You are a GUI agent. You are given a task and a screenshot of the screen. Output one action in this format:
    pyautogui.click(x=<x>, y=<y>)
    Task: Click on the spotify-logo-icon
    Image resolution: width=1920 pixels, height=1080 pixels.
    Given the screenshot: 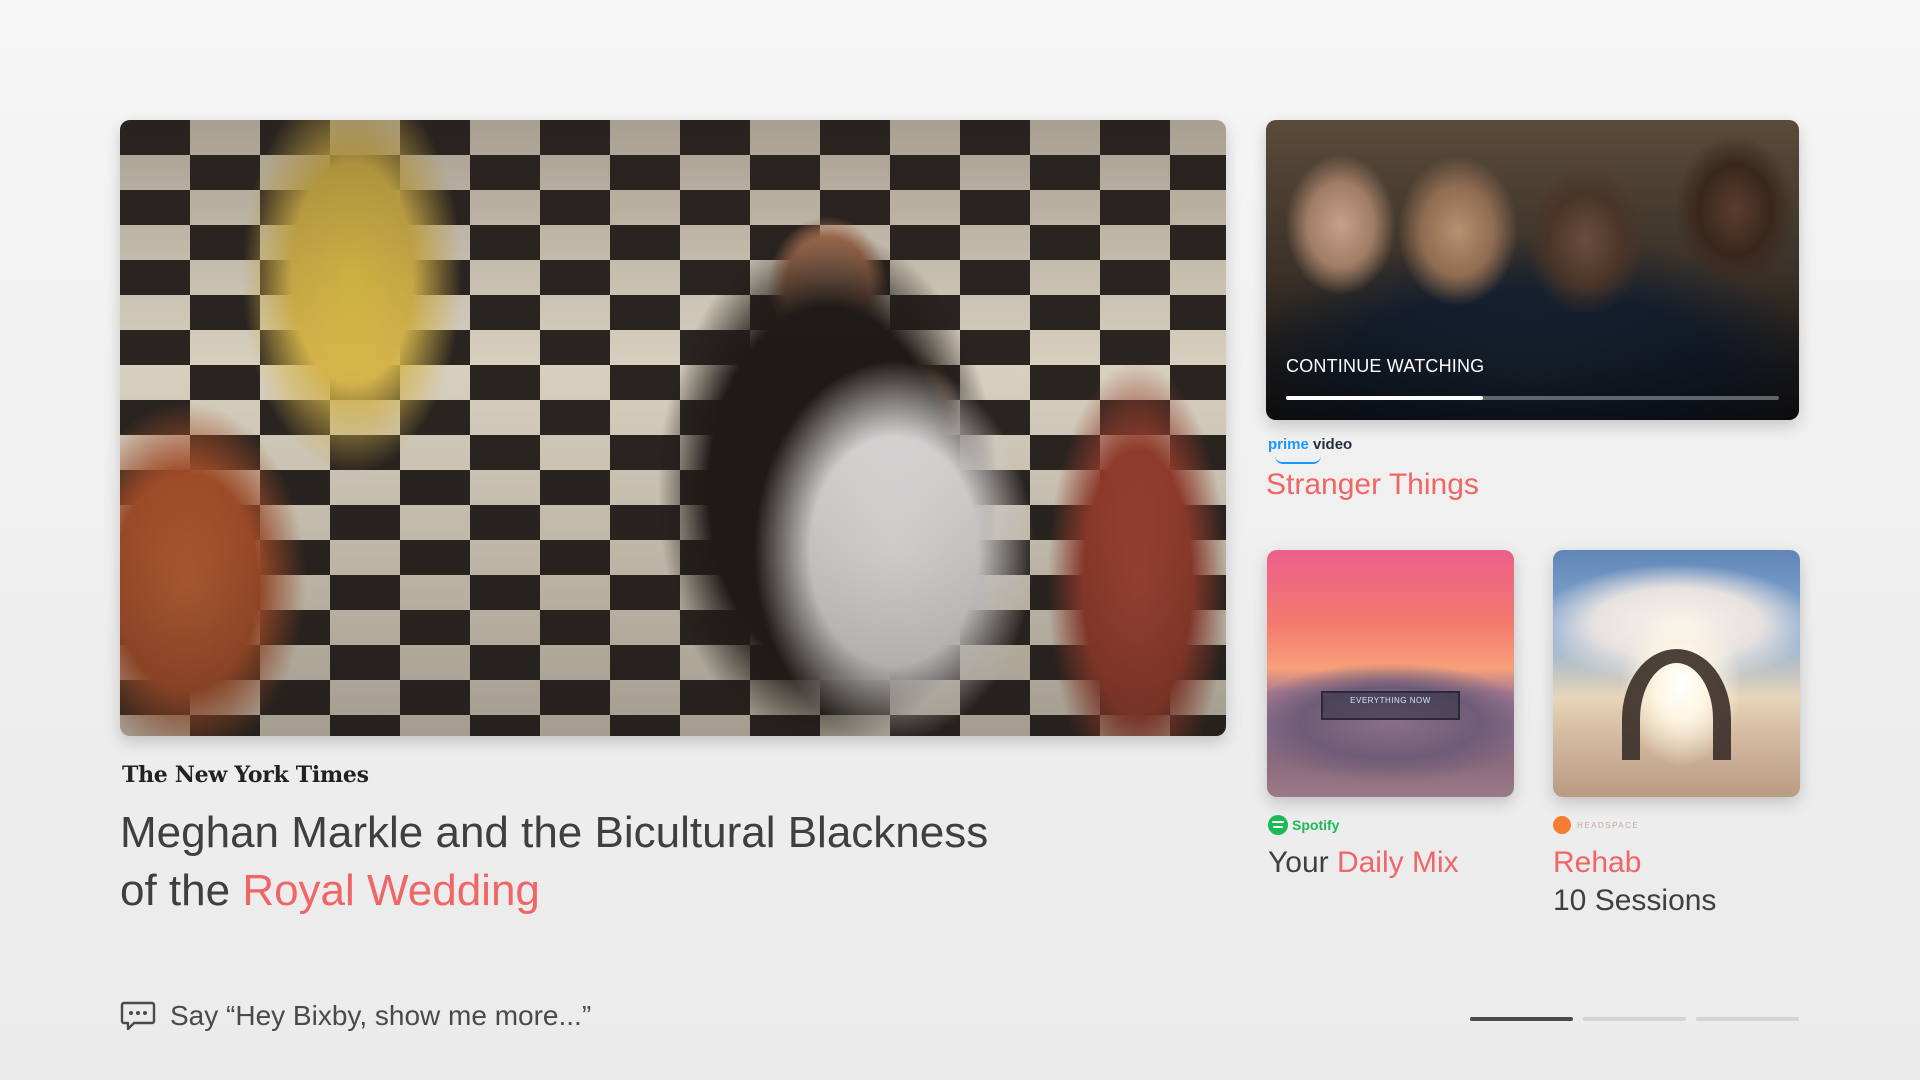 What is the action you would take?
    pyautogui.click(x=1278, y=825)
    